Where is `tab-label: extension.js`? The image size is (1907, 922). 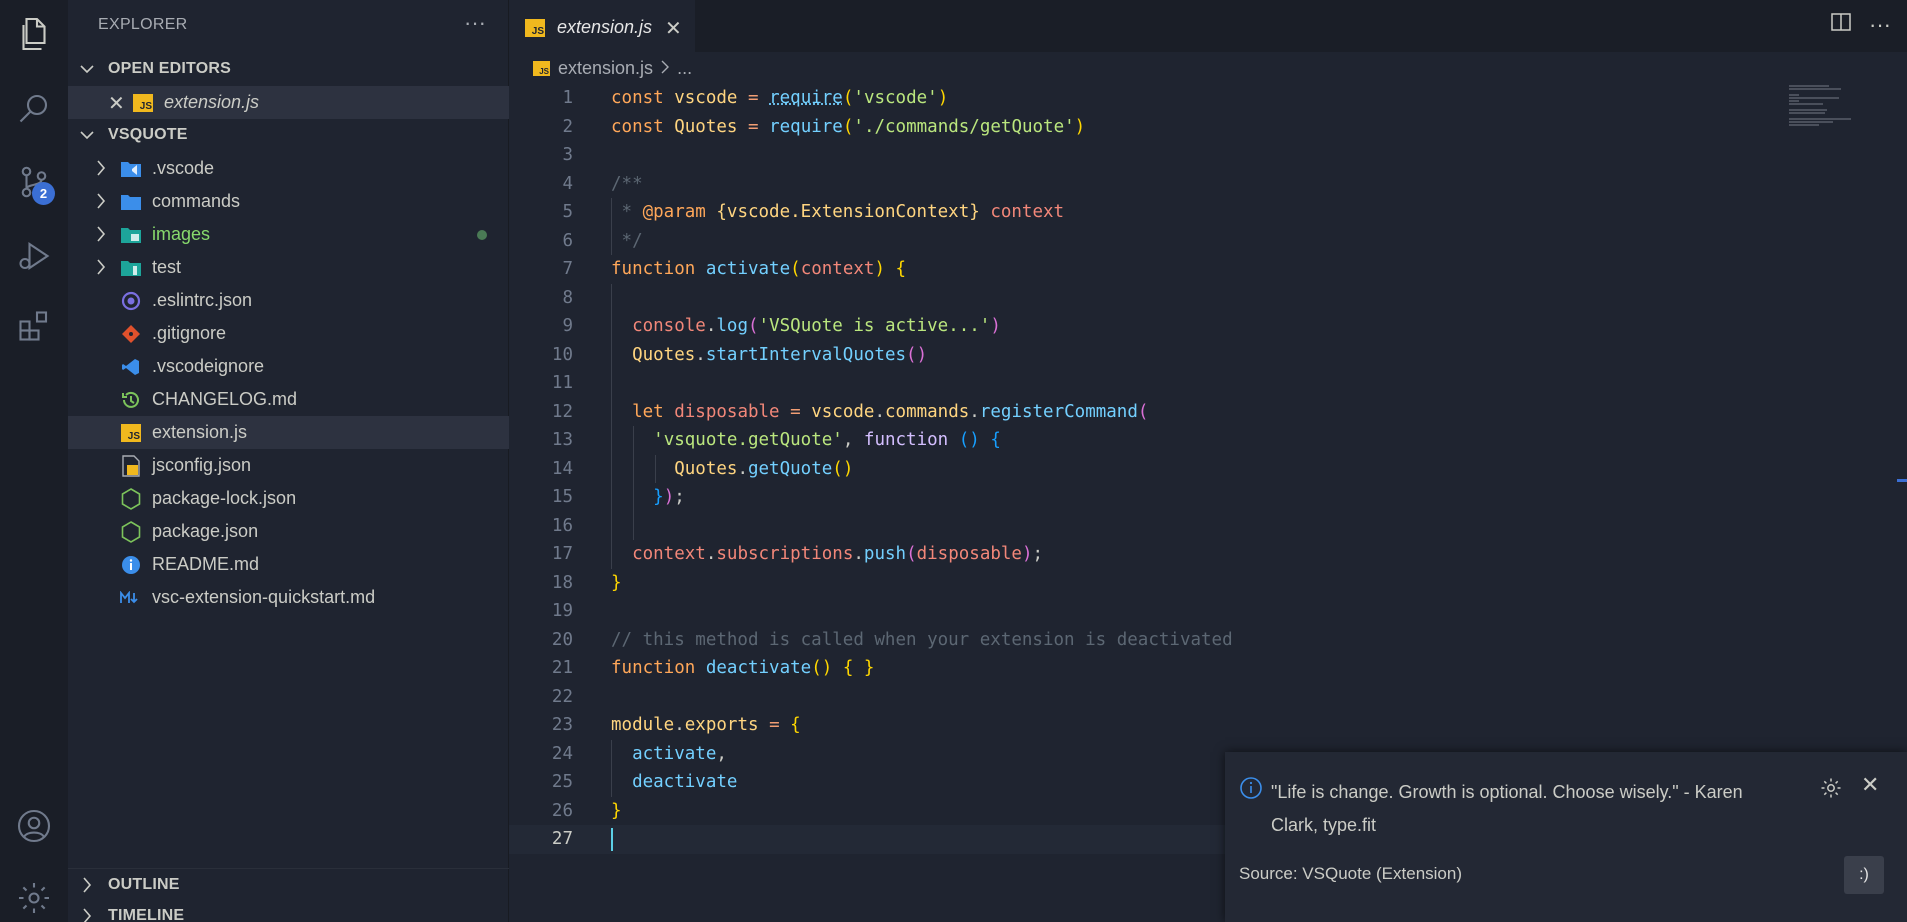
tab-label: extension.js is located at coordinates (604, 27).